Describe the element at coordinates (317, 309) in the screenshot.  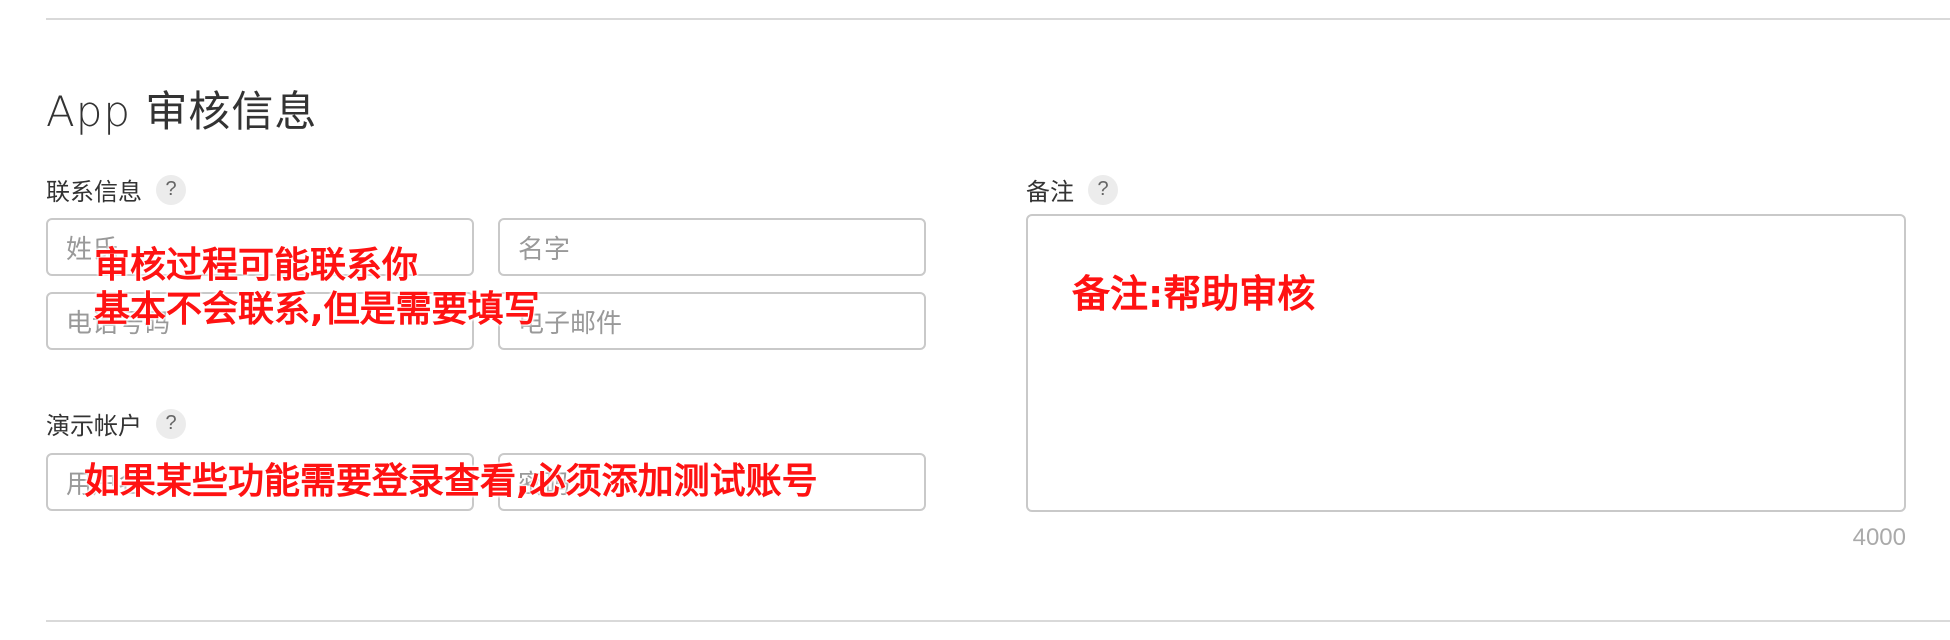
I see `annotation-contact-line2: 基本不会联系,但是需要填写` at that location.